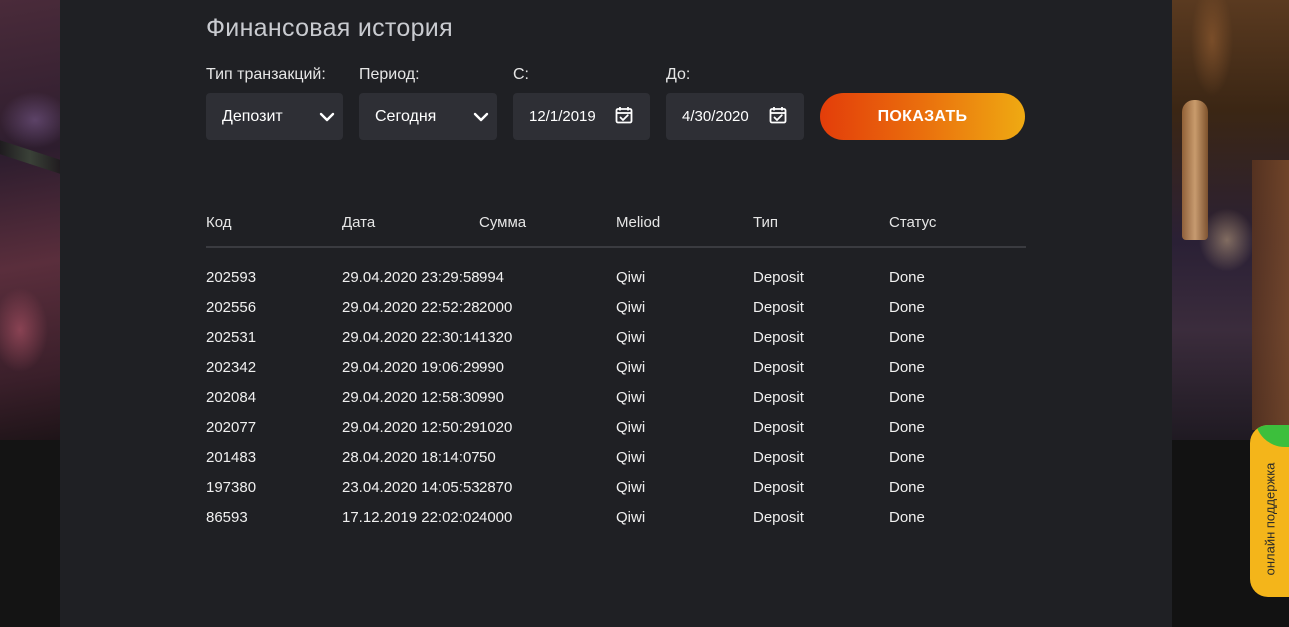 The image size is (1289, 627). Describe the element at coordinates (562, 116) in the screenshot. I see `date-from-value: 12/1/2019` at that location.